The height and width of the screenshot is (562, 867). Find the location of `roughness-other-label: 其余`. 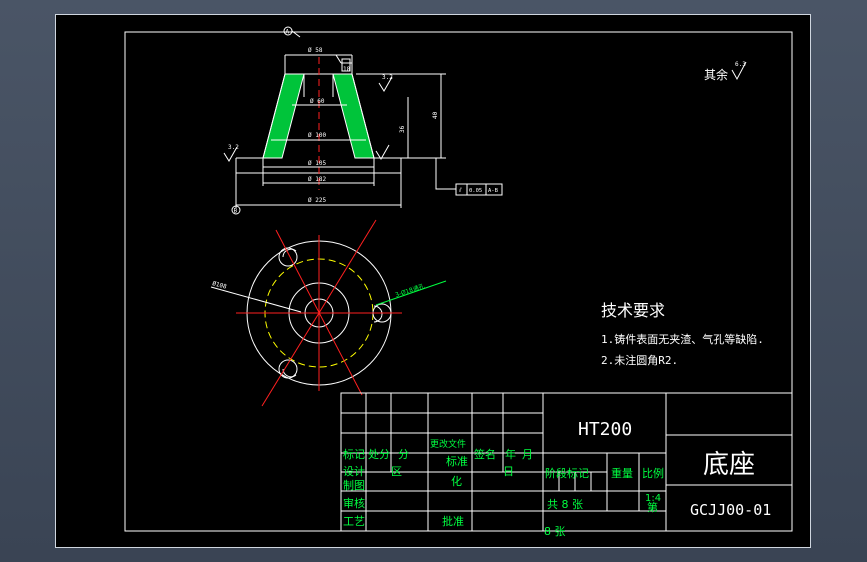

roughness-other-label: 其余 is located at coordinates (716, 74).